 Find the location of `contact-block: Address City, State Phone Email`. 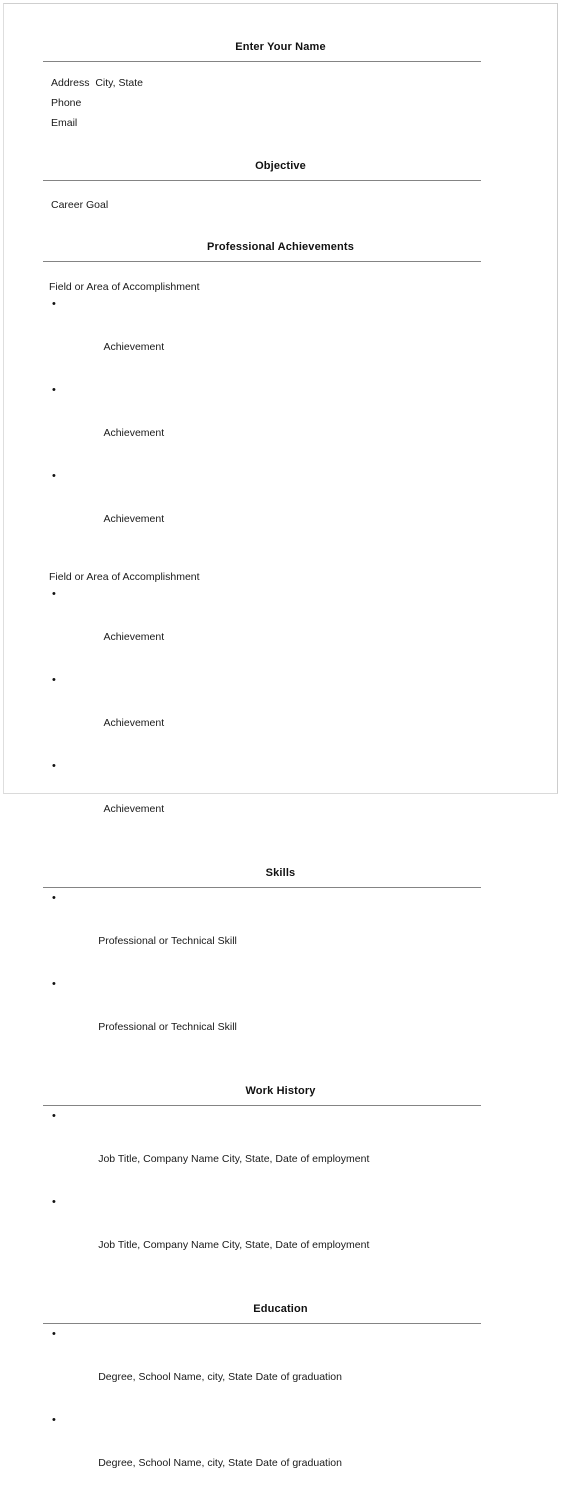

contact-block: Address City, State Phone Email is located at coordinates (280, 97).